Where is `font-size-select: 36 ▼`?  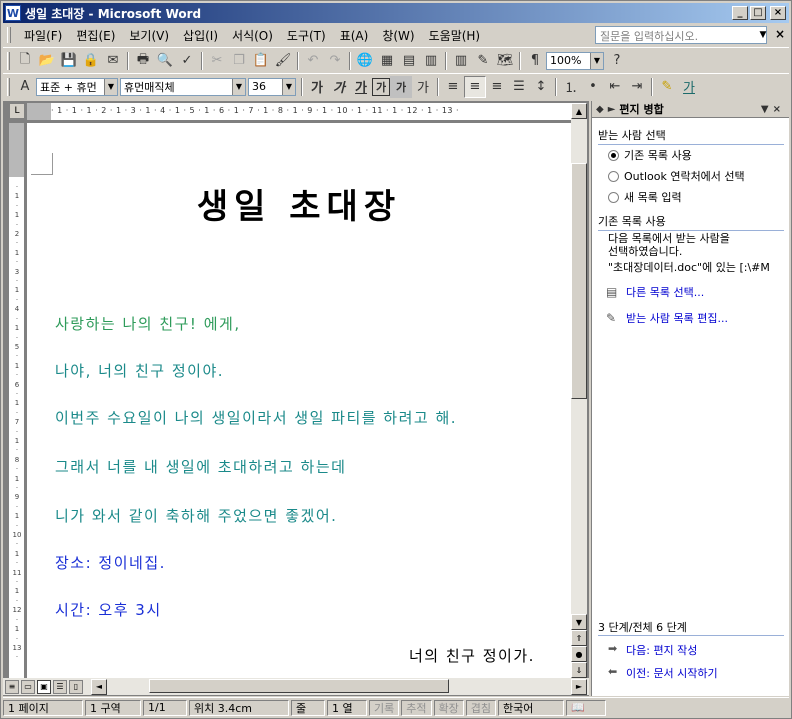
font-size-select: 36 ▼ is located at coordinates (272, 86).